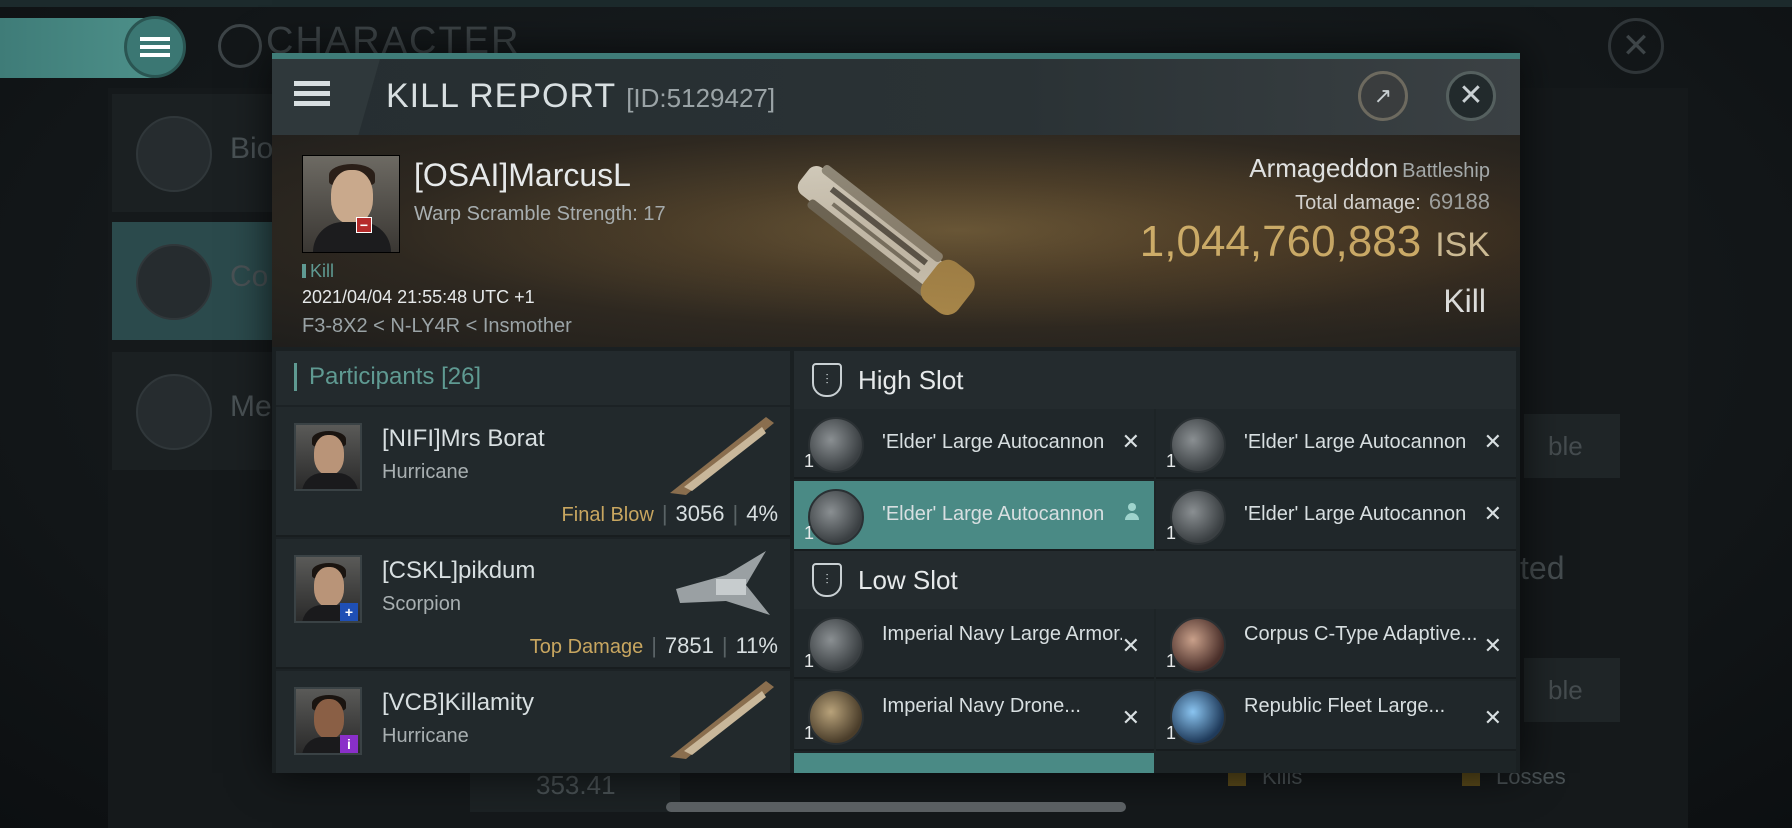  What do you see at coordinates (1198, 645) in the screenshot?
I see `adaptive-plating-icon` at bounding box center [1198, 645].